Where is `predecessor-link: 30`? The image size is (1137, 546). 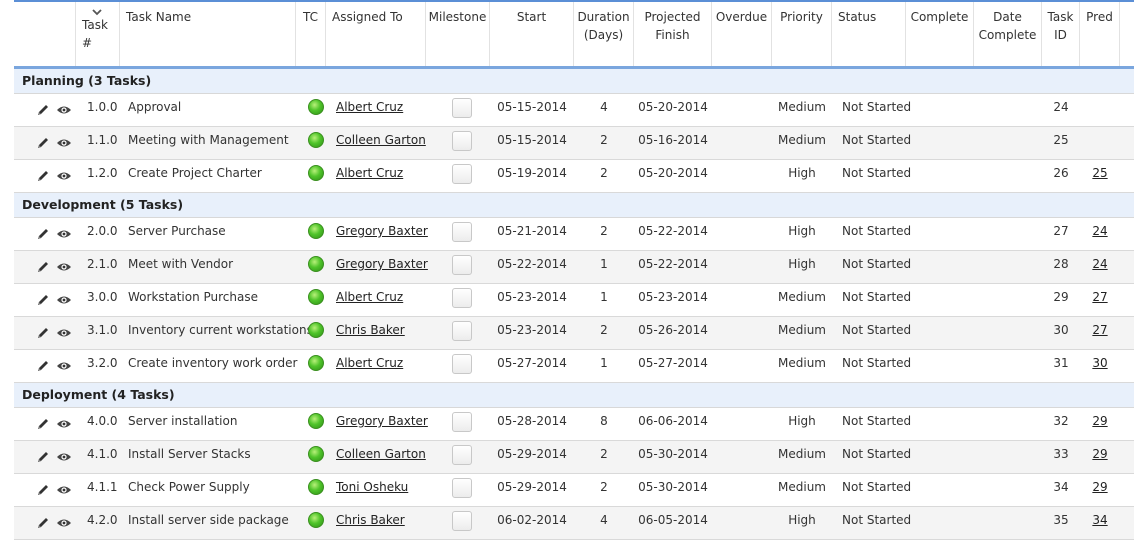
predecessor-link: 30 is located at coordinates (1099, 363).